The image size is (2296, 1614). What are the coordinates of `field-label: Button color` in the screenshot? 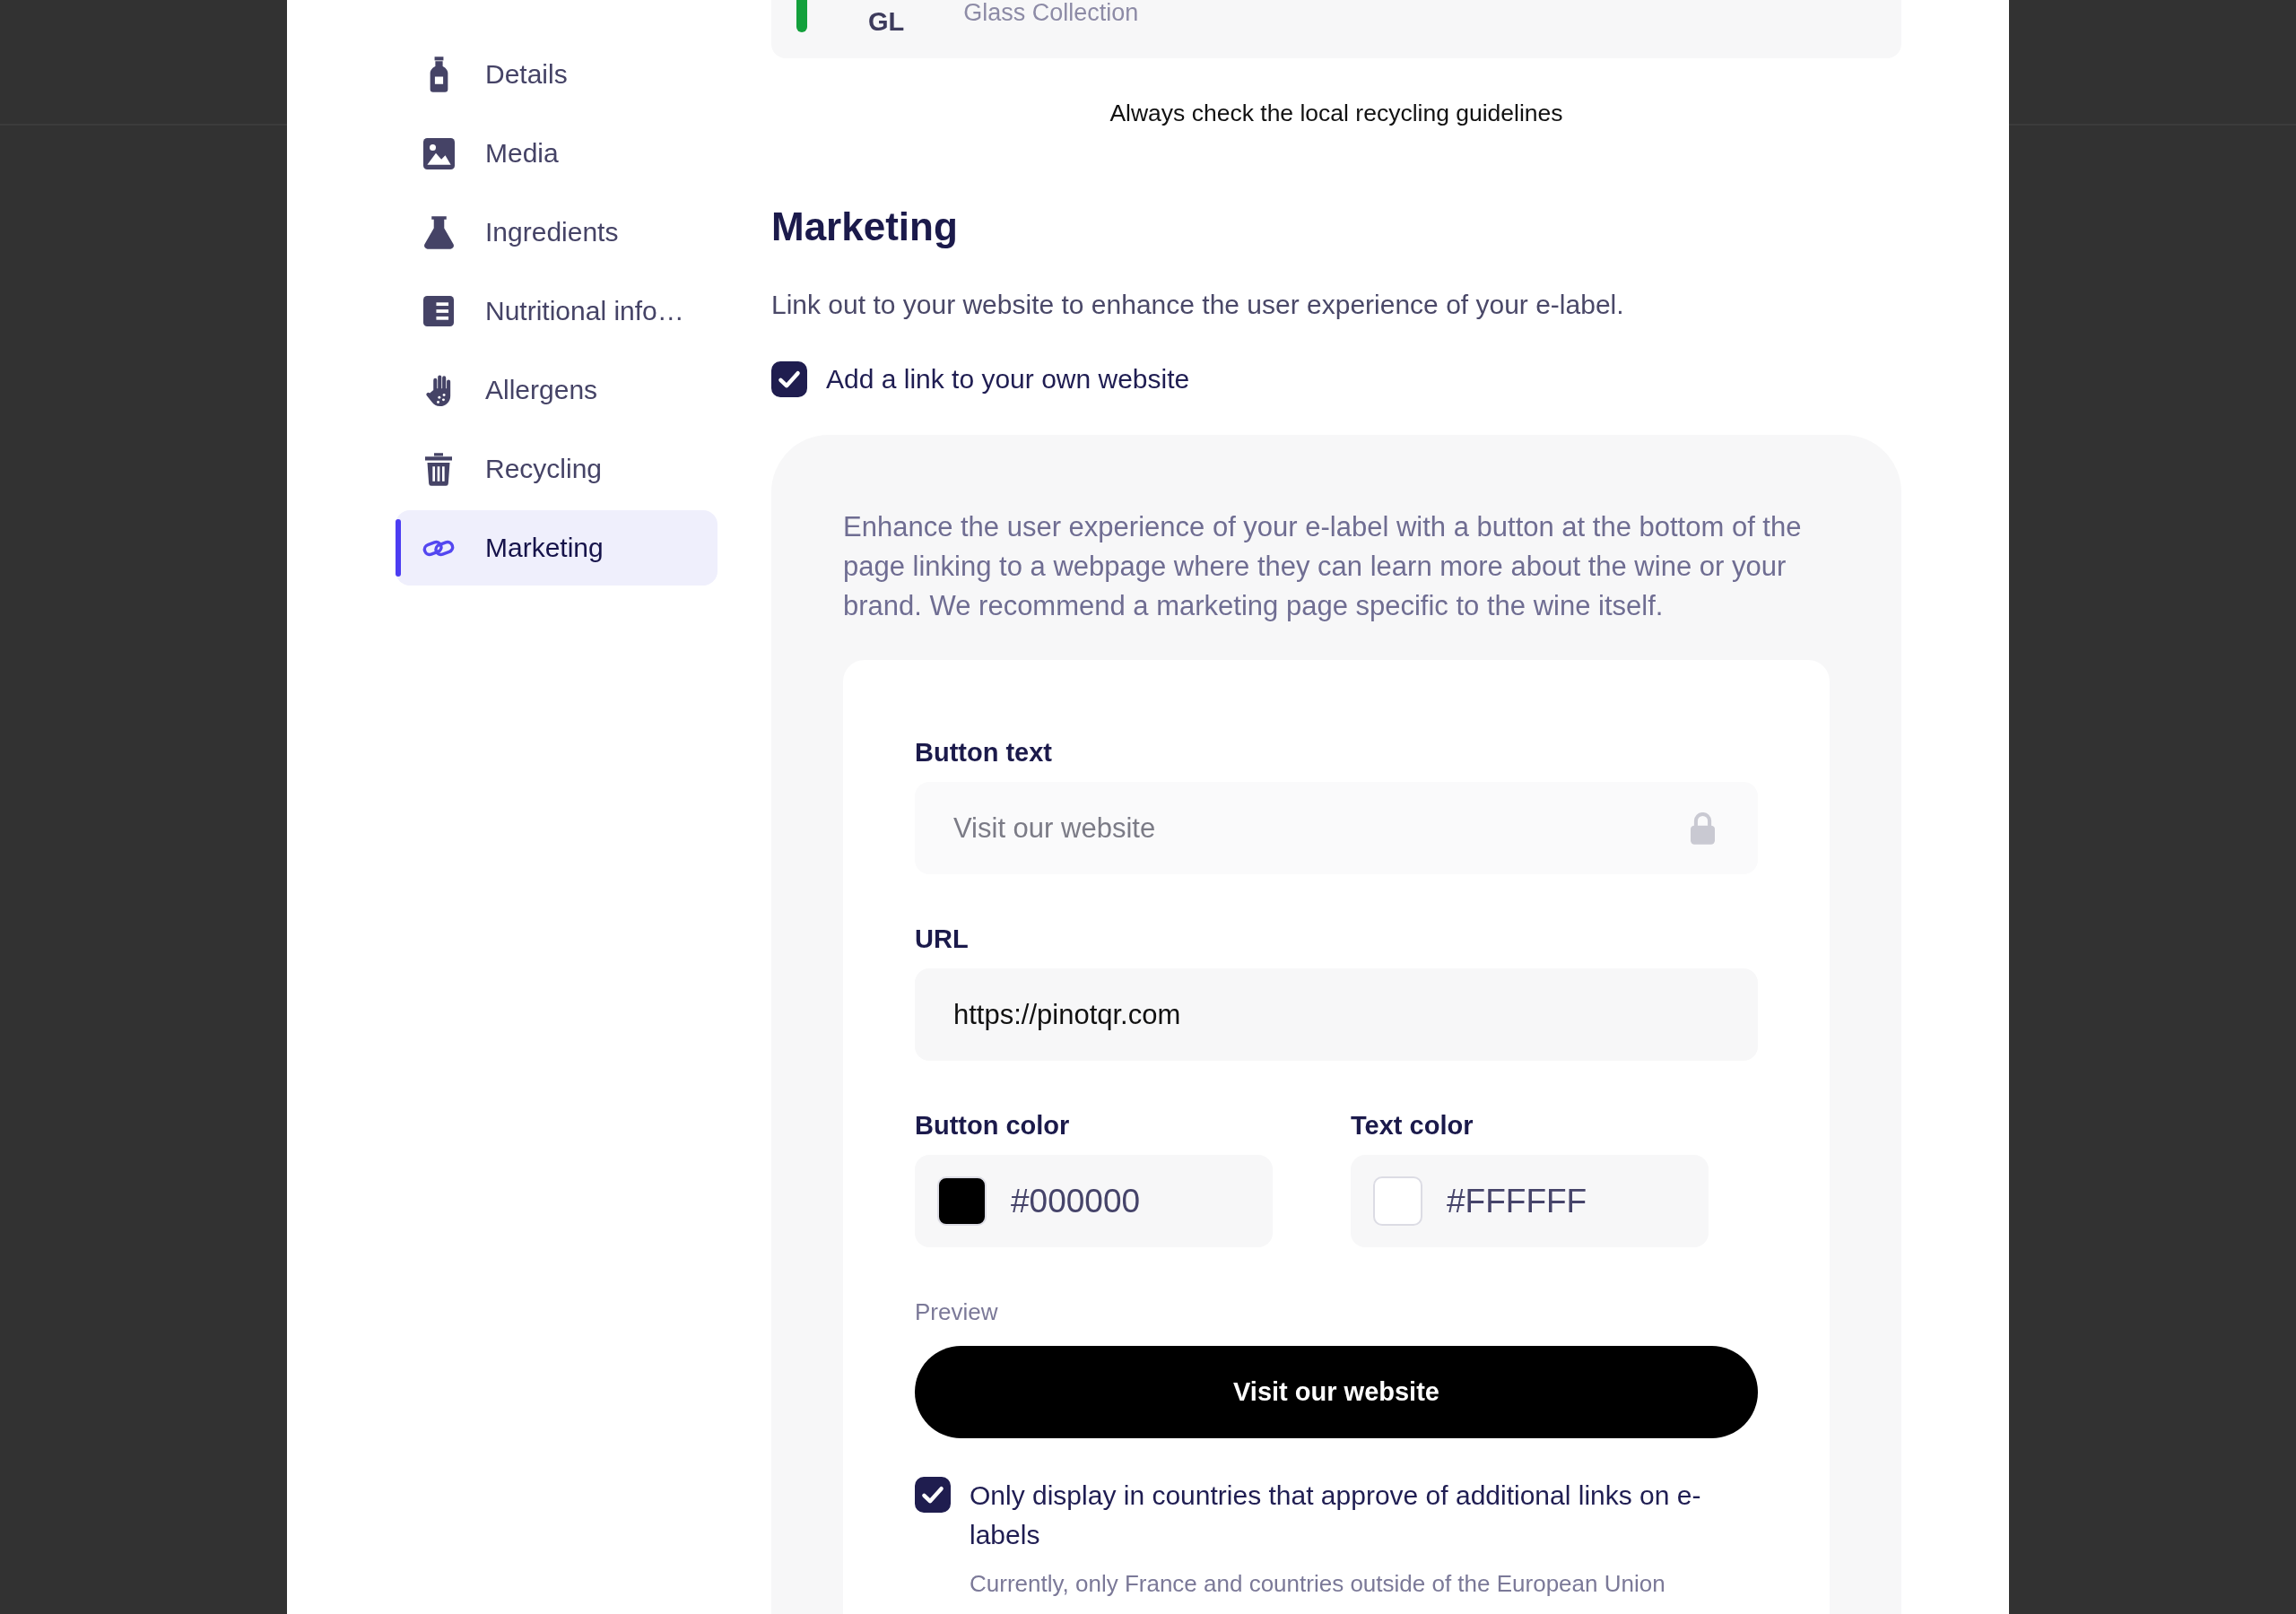 It's located at (993, 1125).